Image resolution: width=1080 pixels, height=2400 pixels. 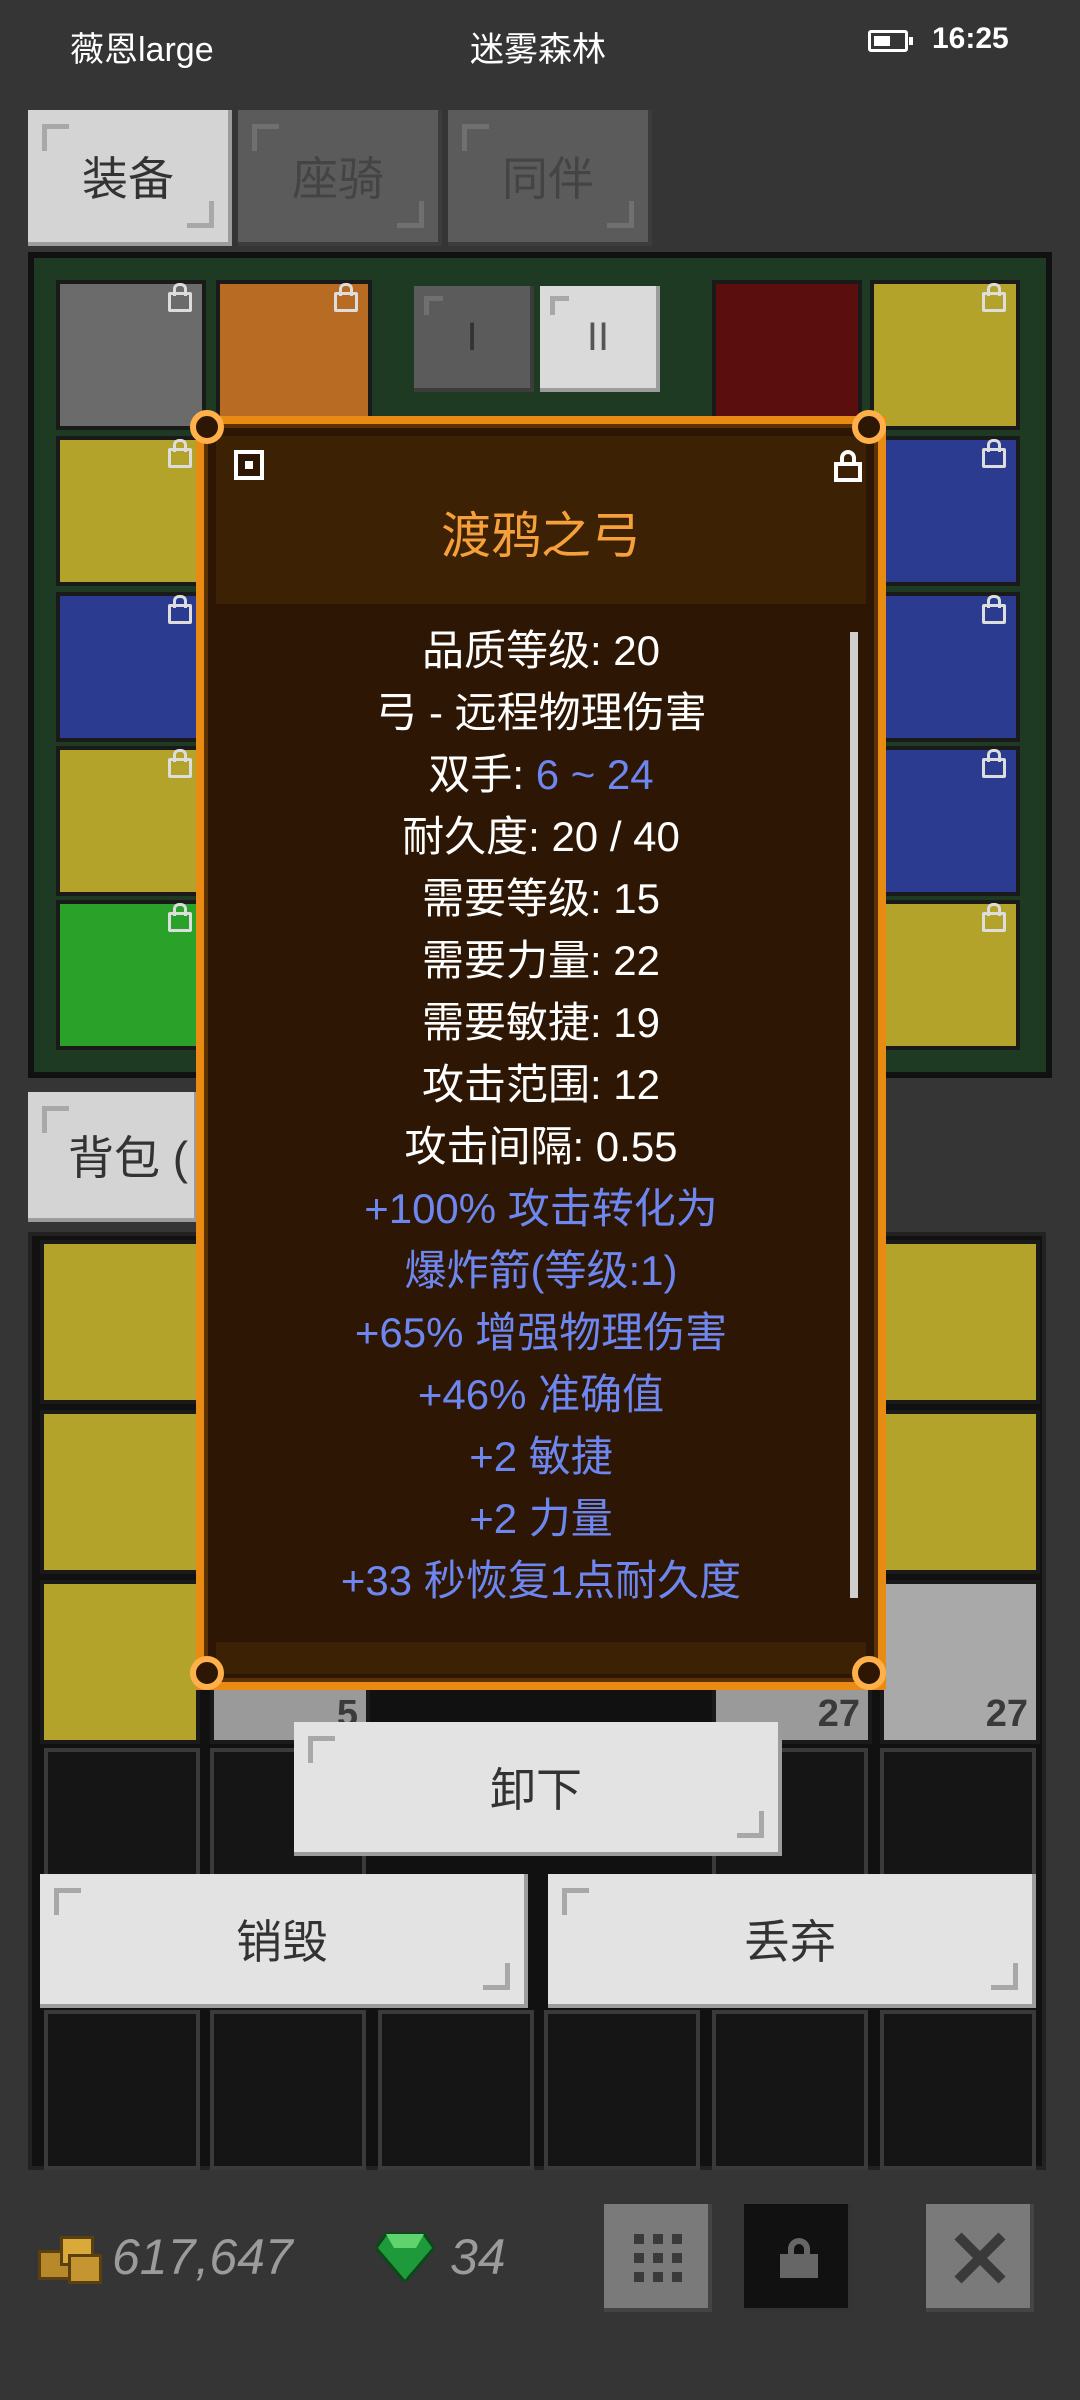 What do you see at coordinates (478, 2257) in the screenshot?
I see `gem-amount: 34` at bounding box center [478, 2257].